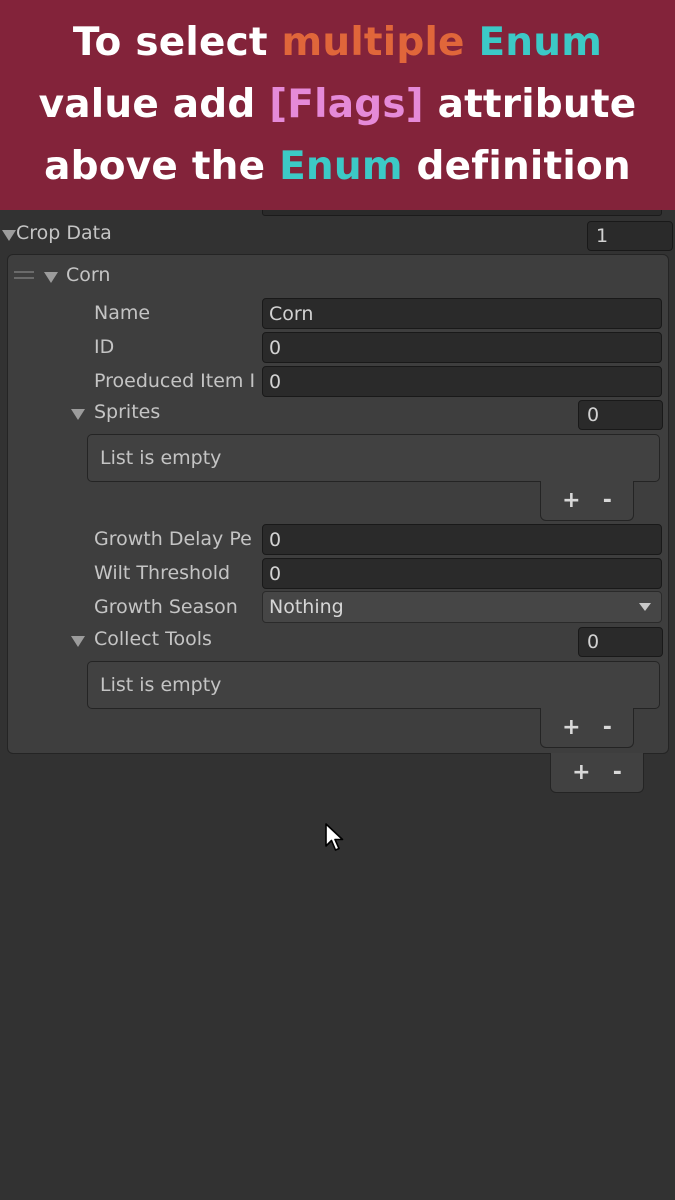  What do you see at coordinates (127, 412) in the screenshot?
I see `sprites-label: Sprites` at bounding box center [127, 412].